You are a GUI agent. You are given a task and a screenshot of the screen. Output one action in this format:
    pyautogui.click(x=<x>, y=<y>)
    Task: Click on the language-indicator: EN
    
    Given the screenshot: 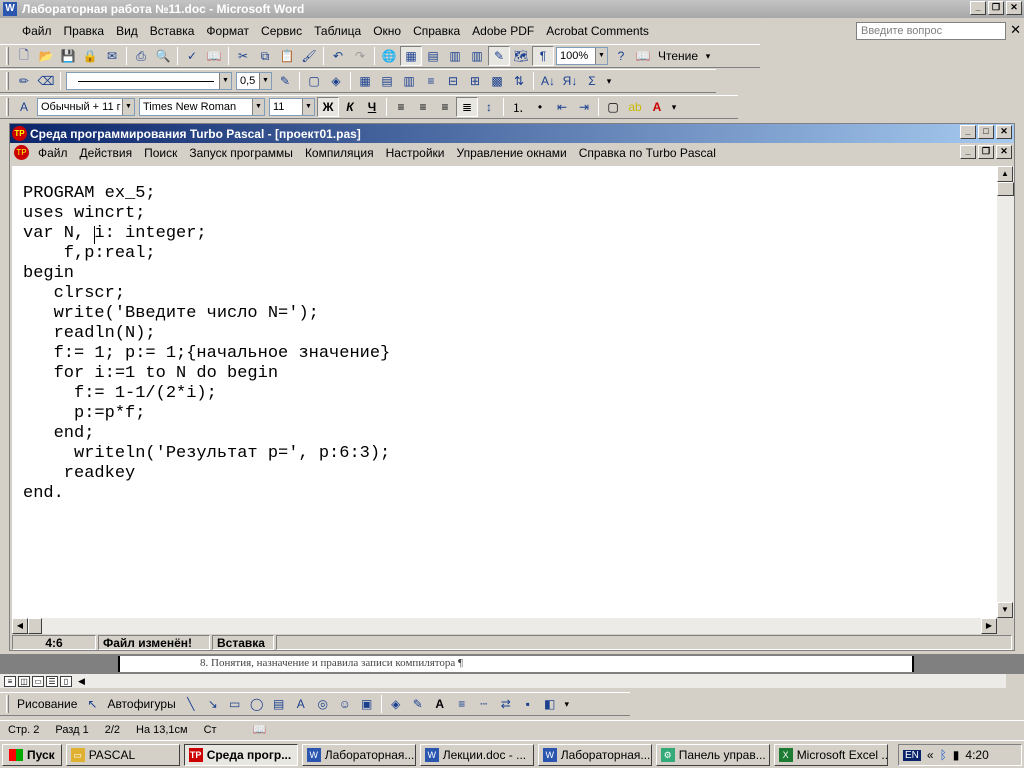 What is the action you would take?
    pyautogui.click(x=912, y=755)
    